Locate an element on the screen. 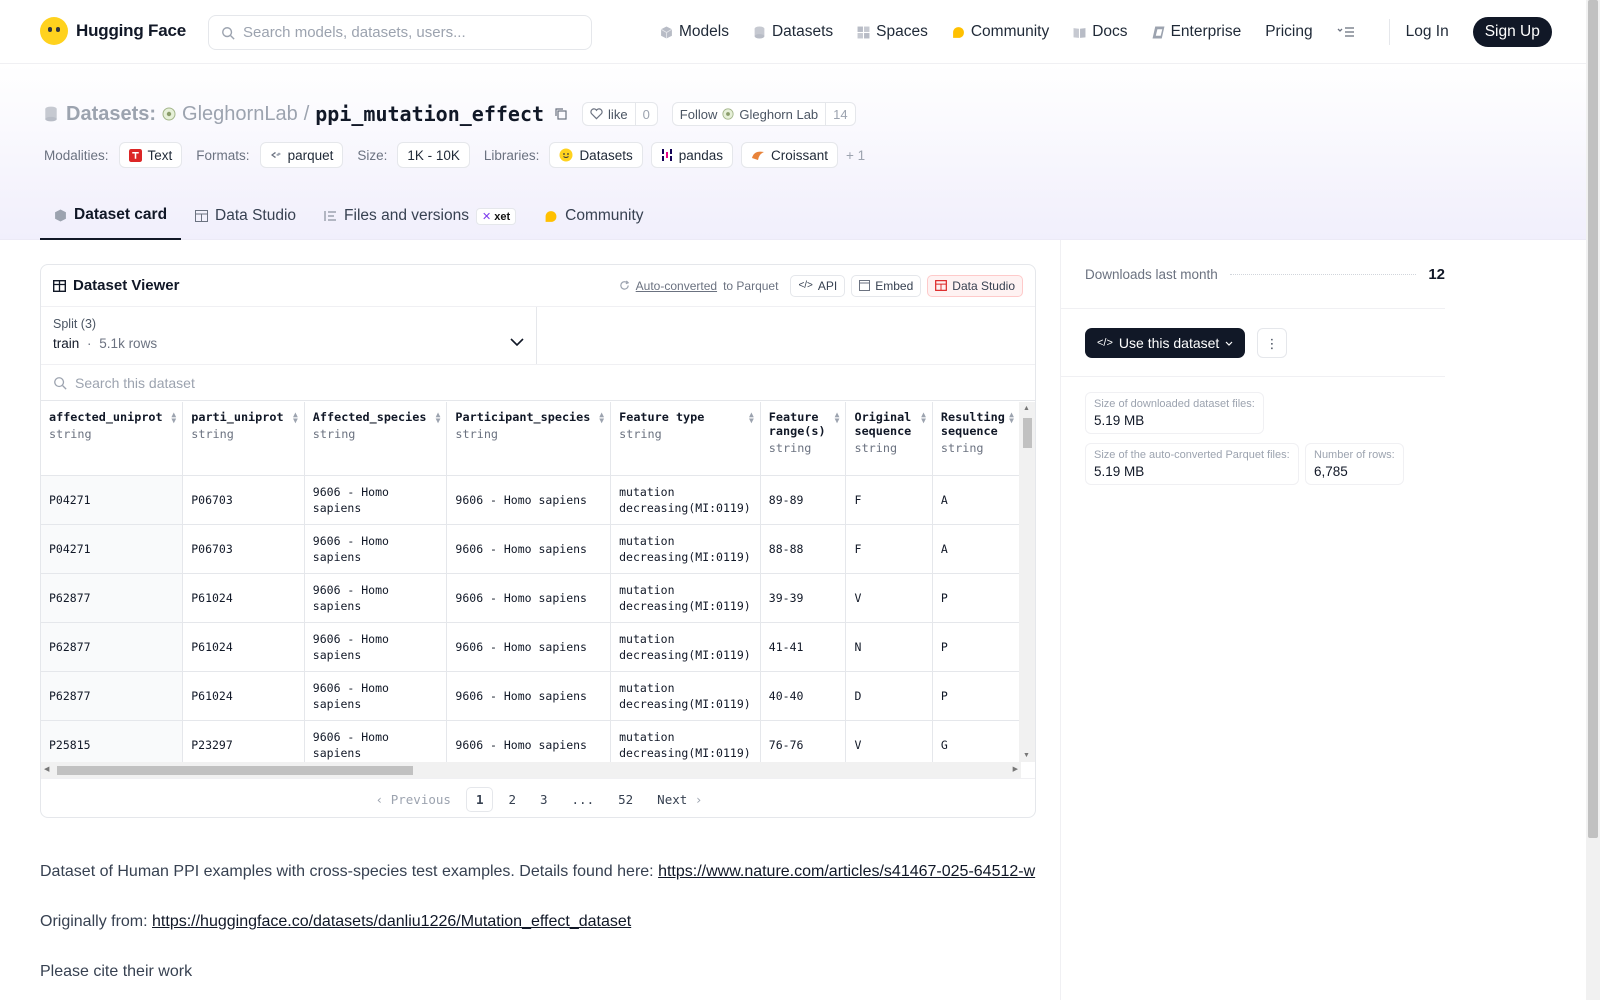  follow-count: 14 is located at coordinates (839, 114).